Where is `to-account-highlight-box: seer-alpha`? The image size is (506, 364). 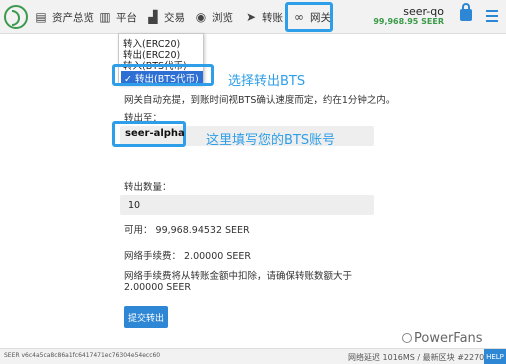
to-account-highlight-box: seer-alpha is located at coordinates (149, 134).